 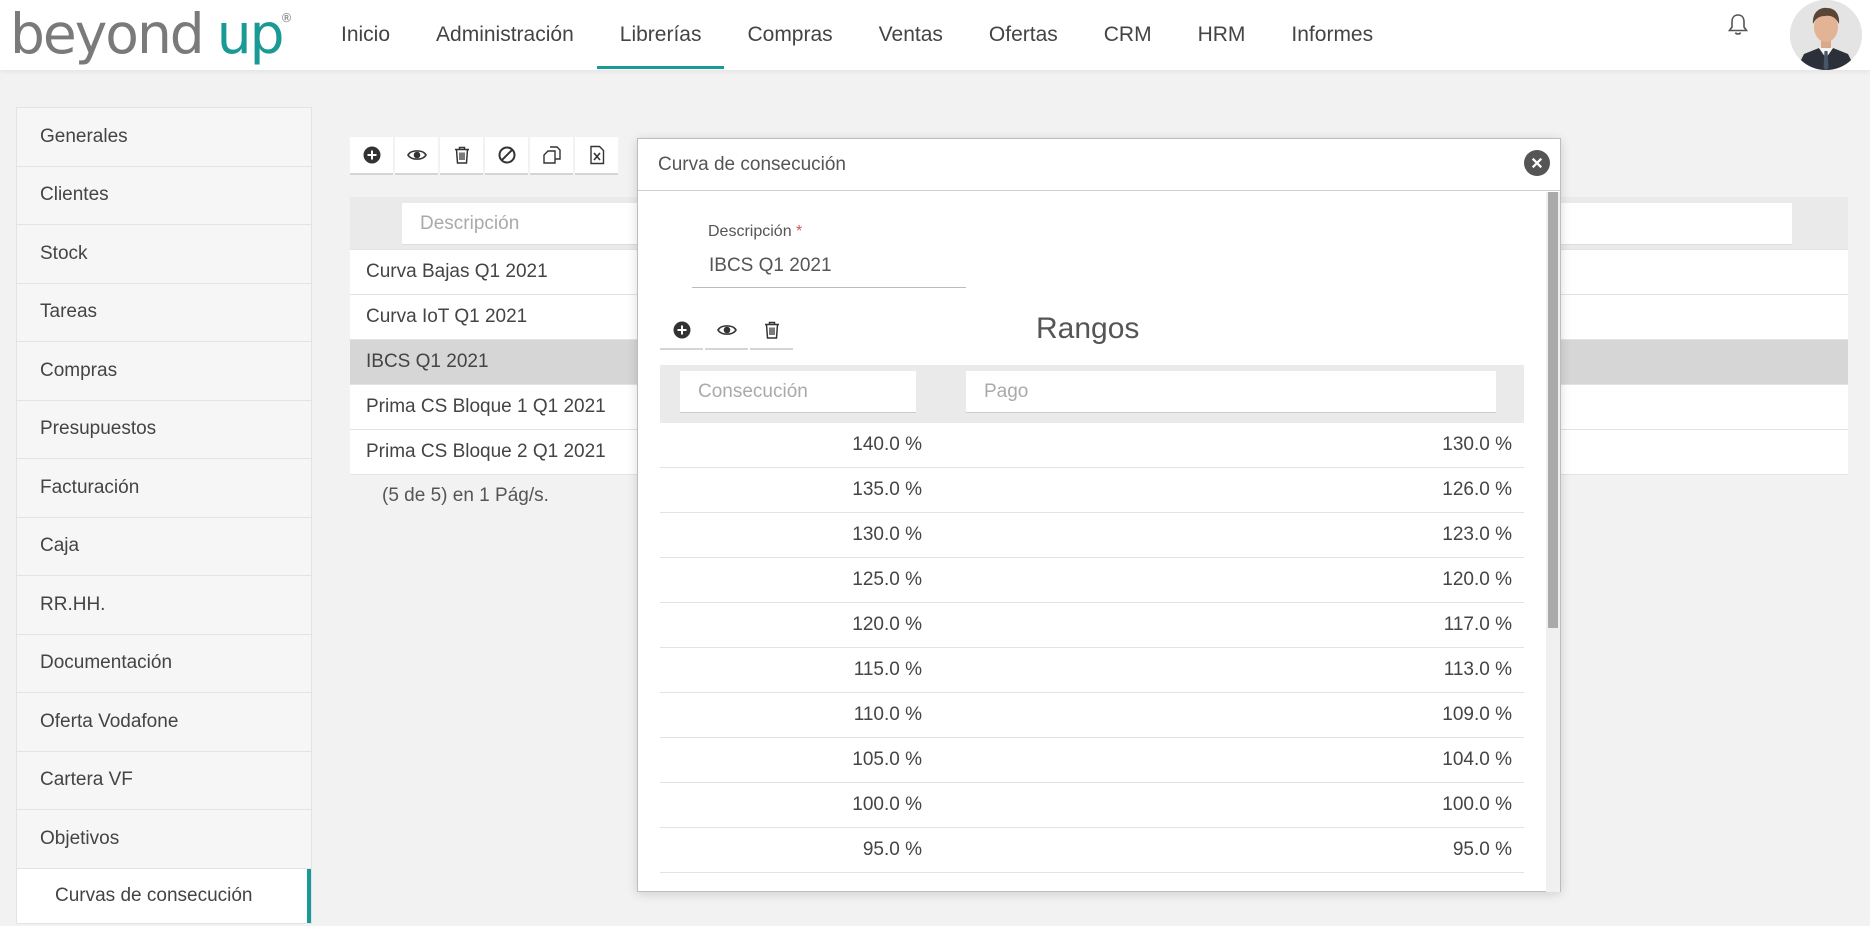 I want to click on consecucion-cell: 135.0 %, so click(x=887, y=489).